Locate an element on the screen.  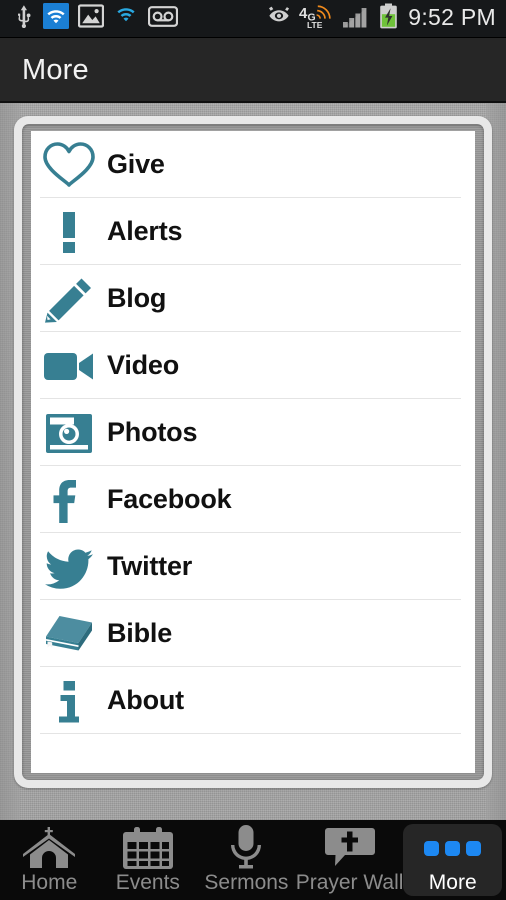
three-dots-icon is located at coordinates (453, 848).